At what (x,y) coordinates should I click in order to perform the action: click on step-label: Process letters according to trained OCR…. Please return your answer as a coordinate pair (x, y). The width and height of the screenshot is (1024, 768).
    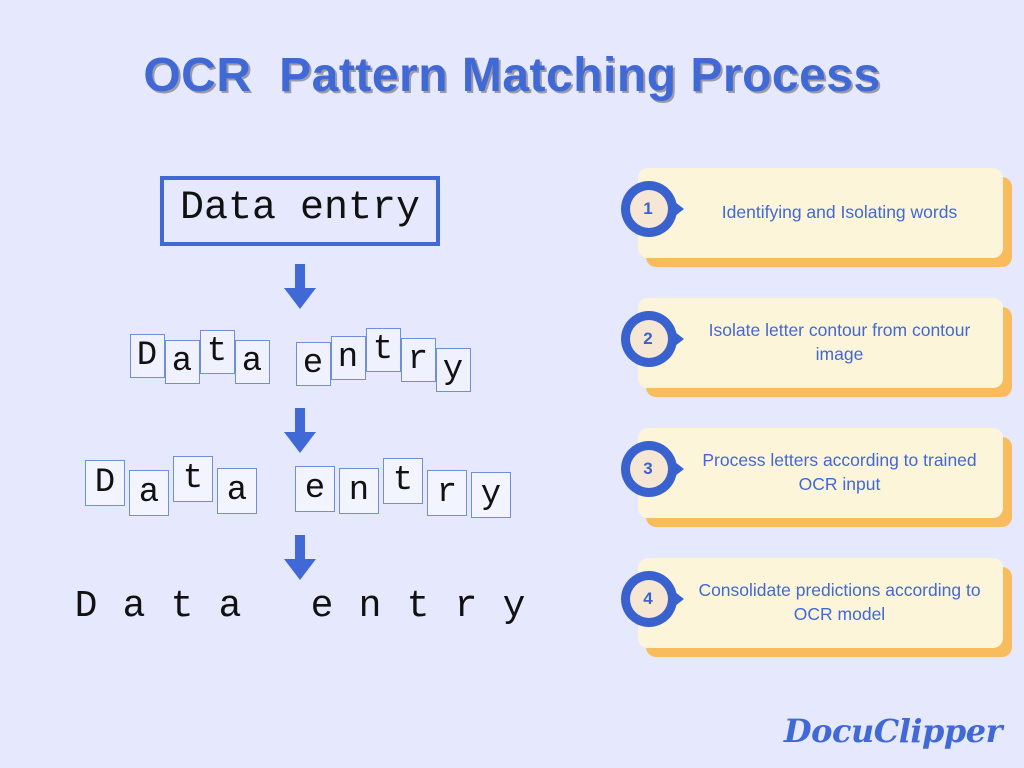
    Looking at the image, I should click on (839, 472).